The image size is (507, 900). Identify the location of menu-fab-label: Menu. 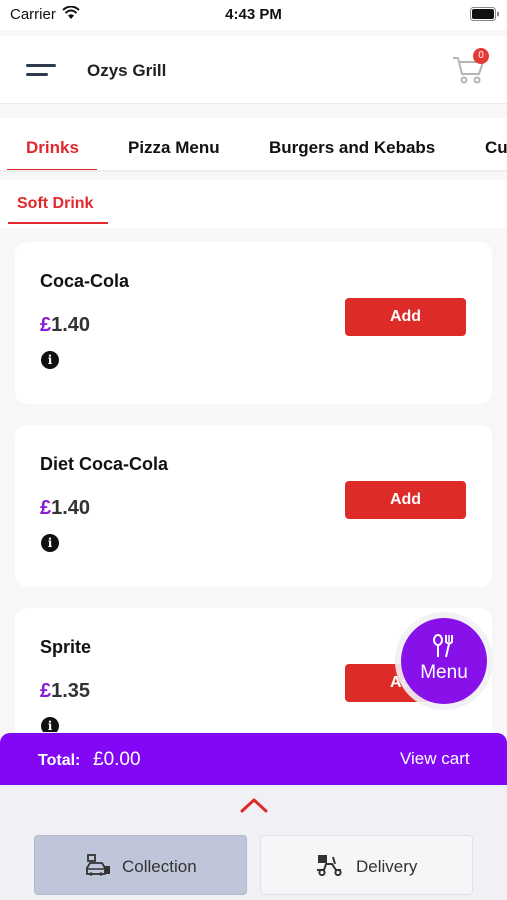
(444, 672).